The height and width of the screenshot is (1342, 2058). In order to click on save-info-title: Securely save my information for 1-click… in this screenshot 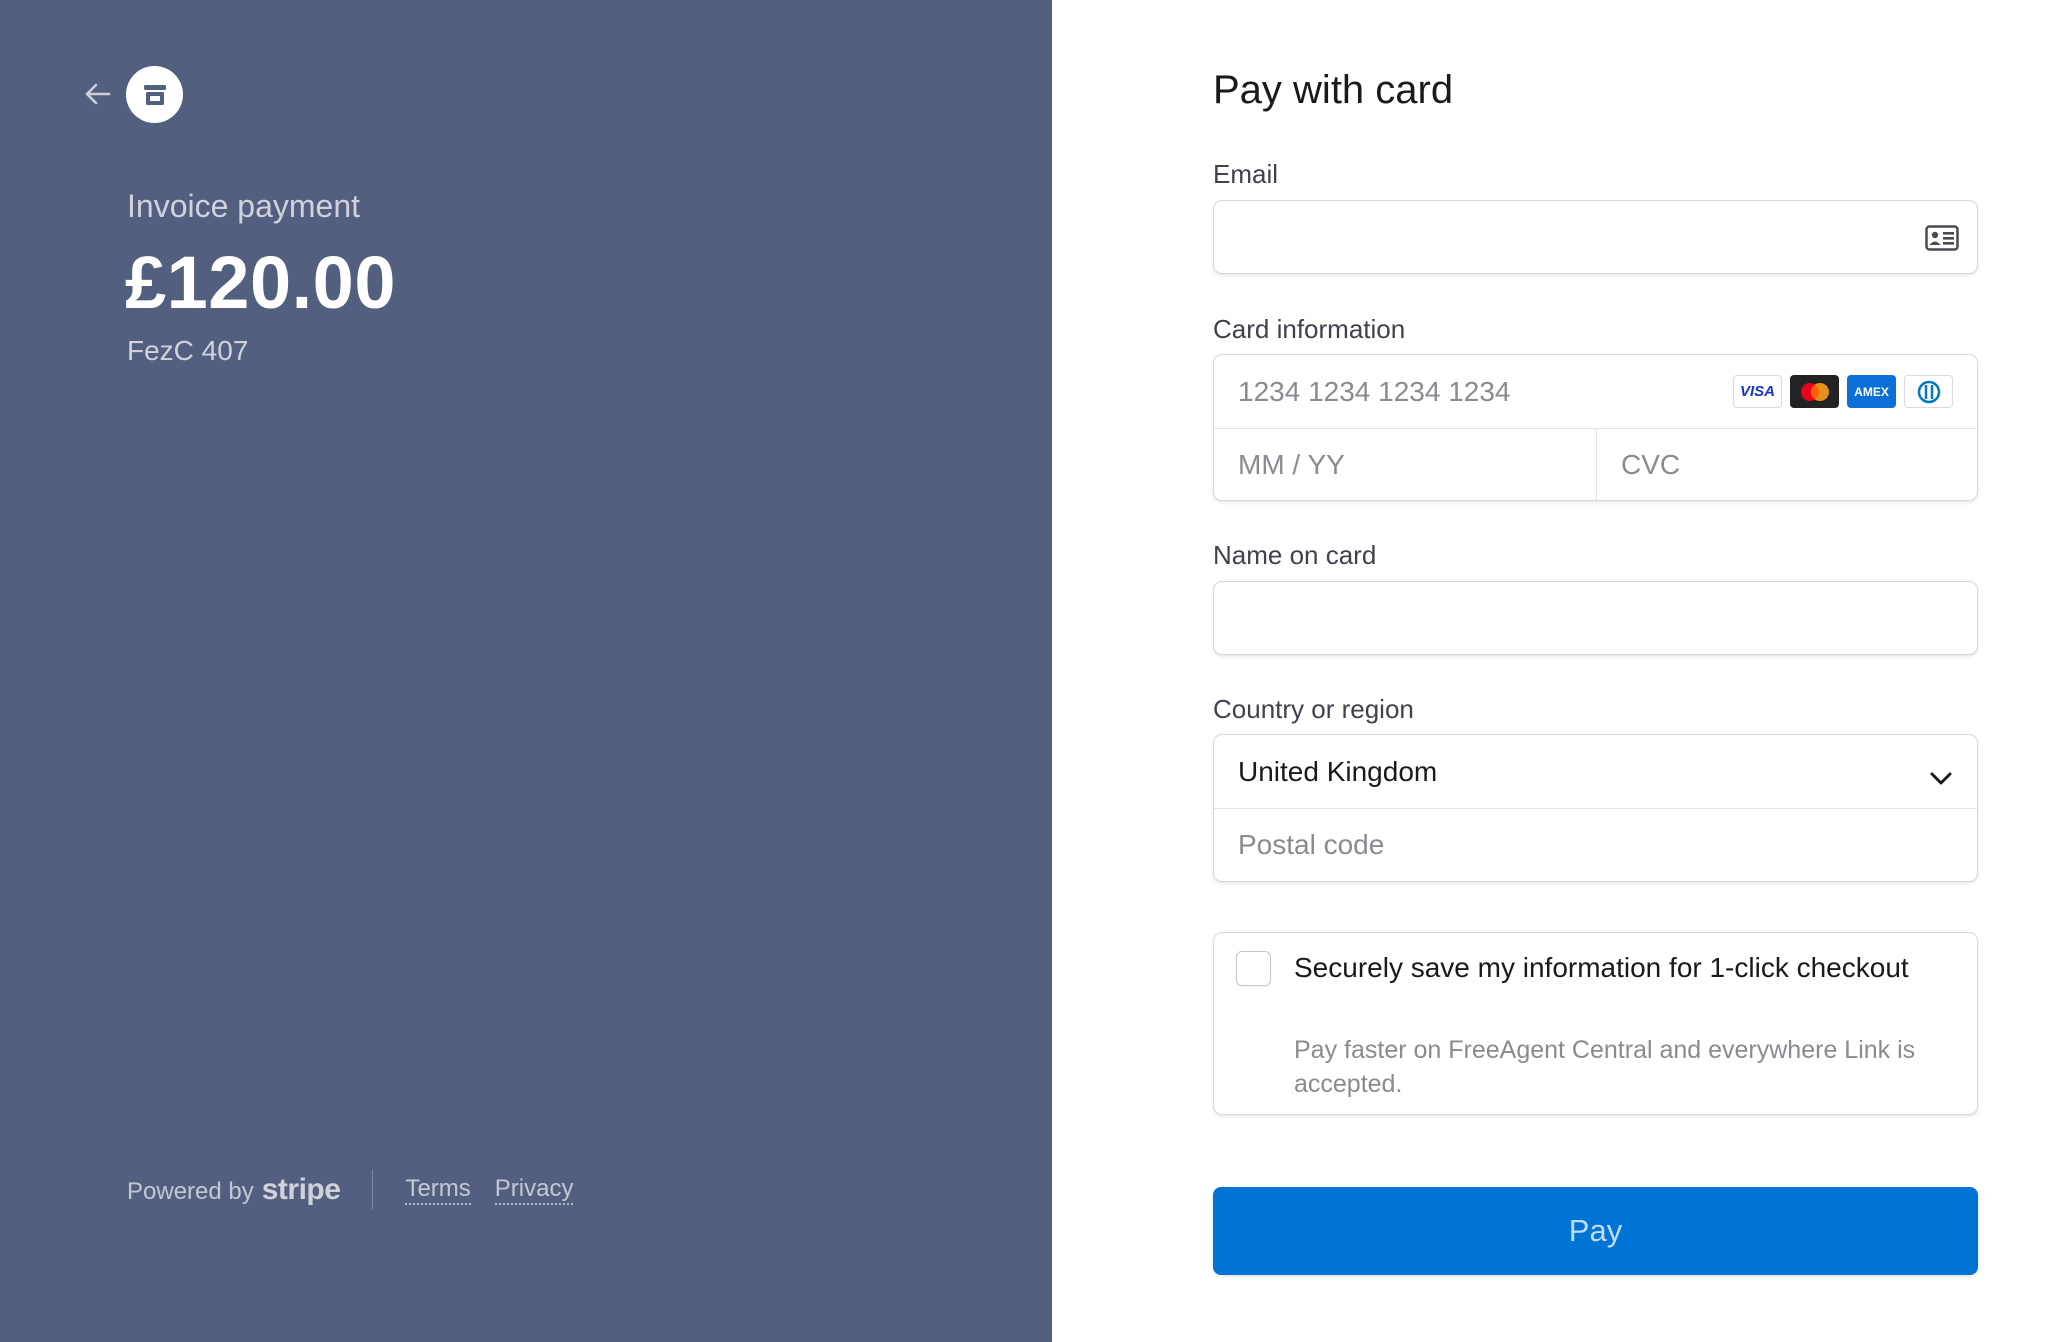, I will do `click(1601, 967)`.